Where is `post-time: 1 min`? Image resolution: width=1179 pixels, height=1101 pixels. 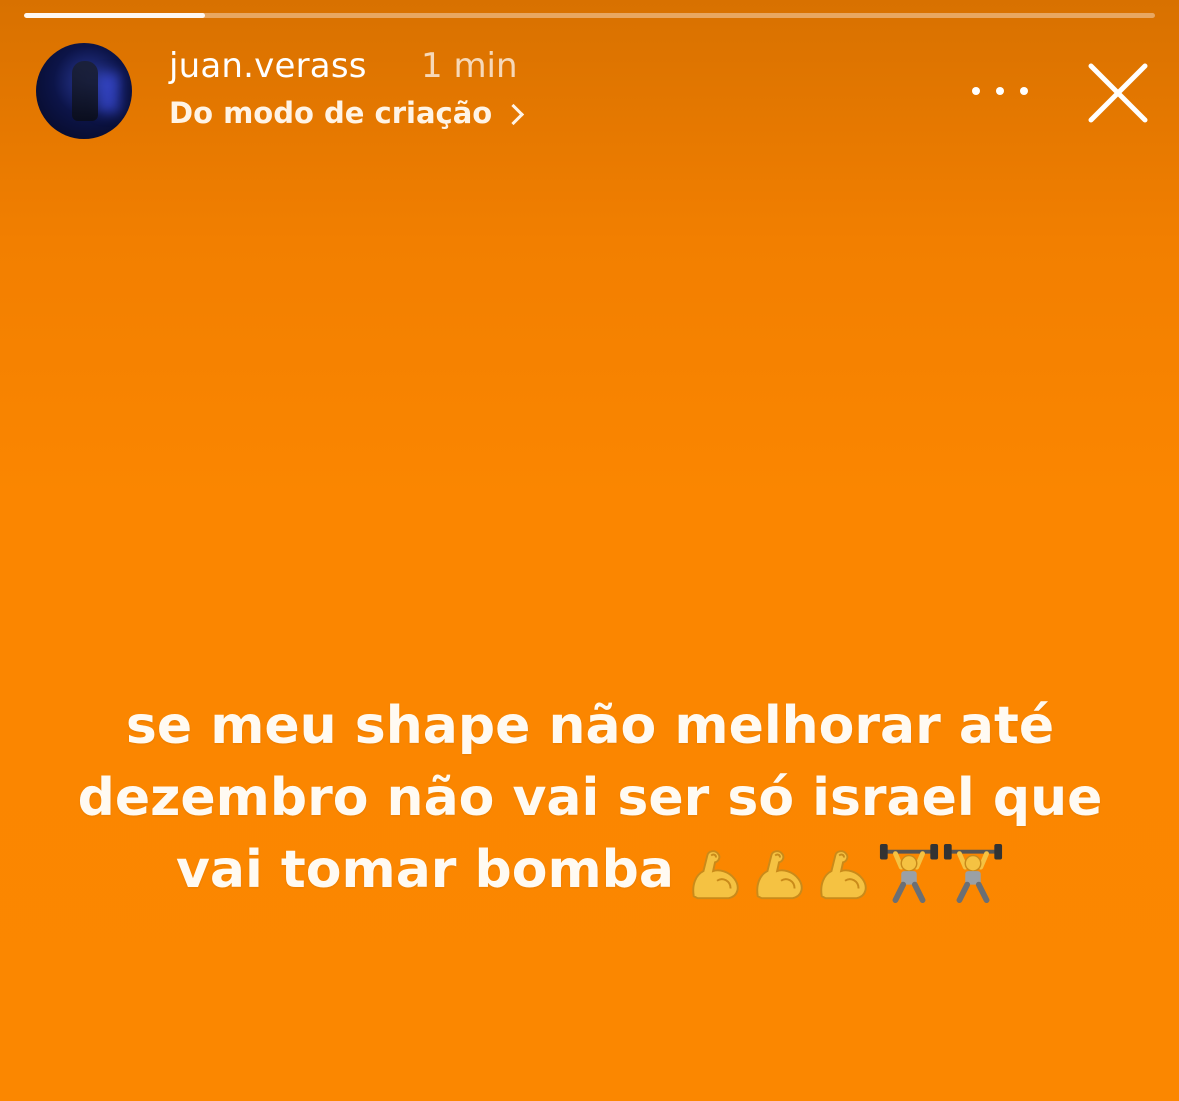 post-time: 1 min is located at coordinates (469, 66).